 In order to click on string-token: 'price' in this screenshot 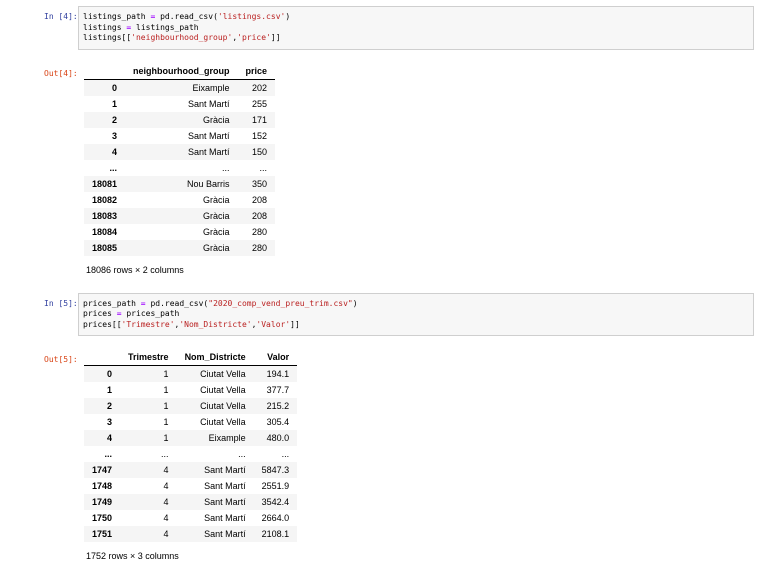, I will do `click(254, 37)`.